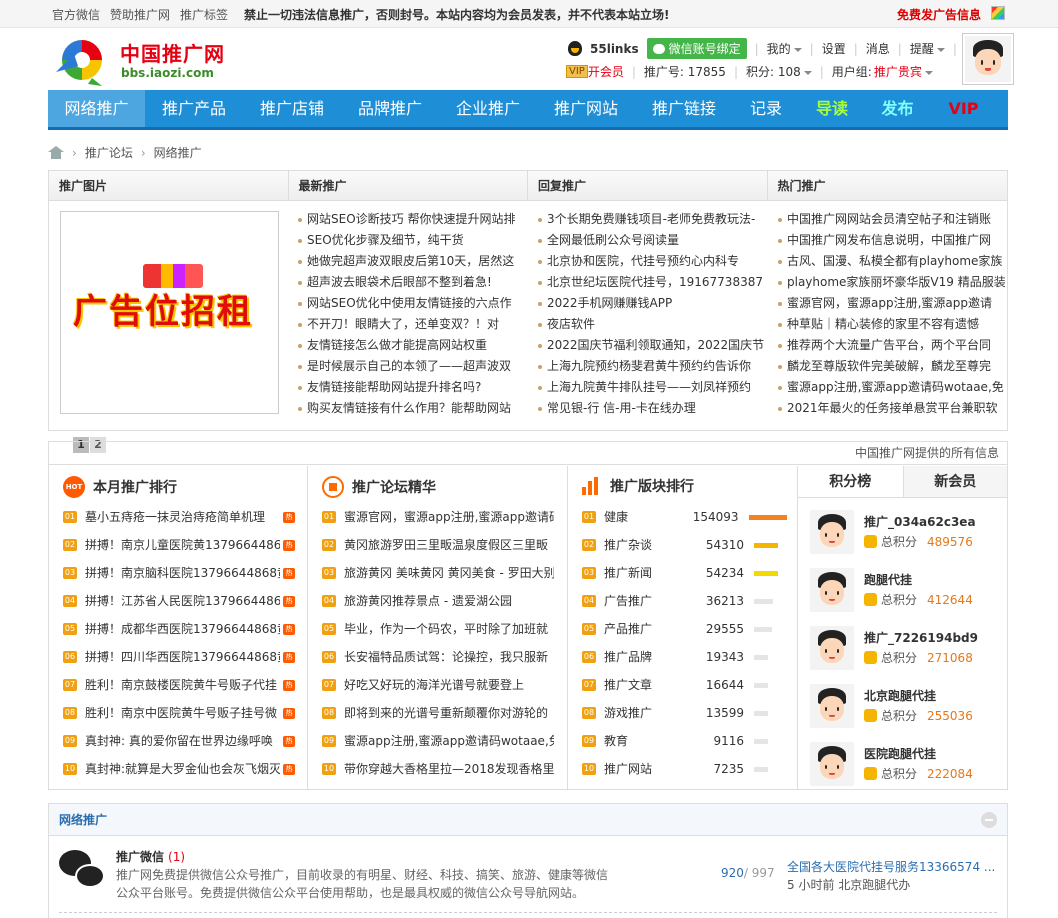  What do you see at coordinates (204, 14) in the screenshot?
I see `top-link-tags: 推广标签` at bounding box center [204, 14].